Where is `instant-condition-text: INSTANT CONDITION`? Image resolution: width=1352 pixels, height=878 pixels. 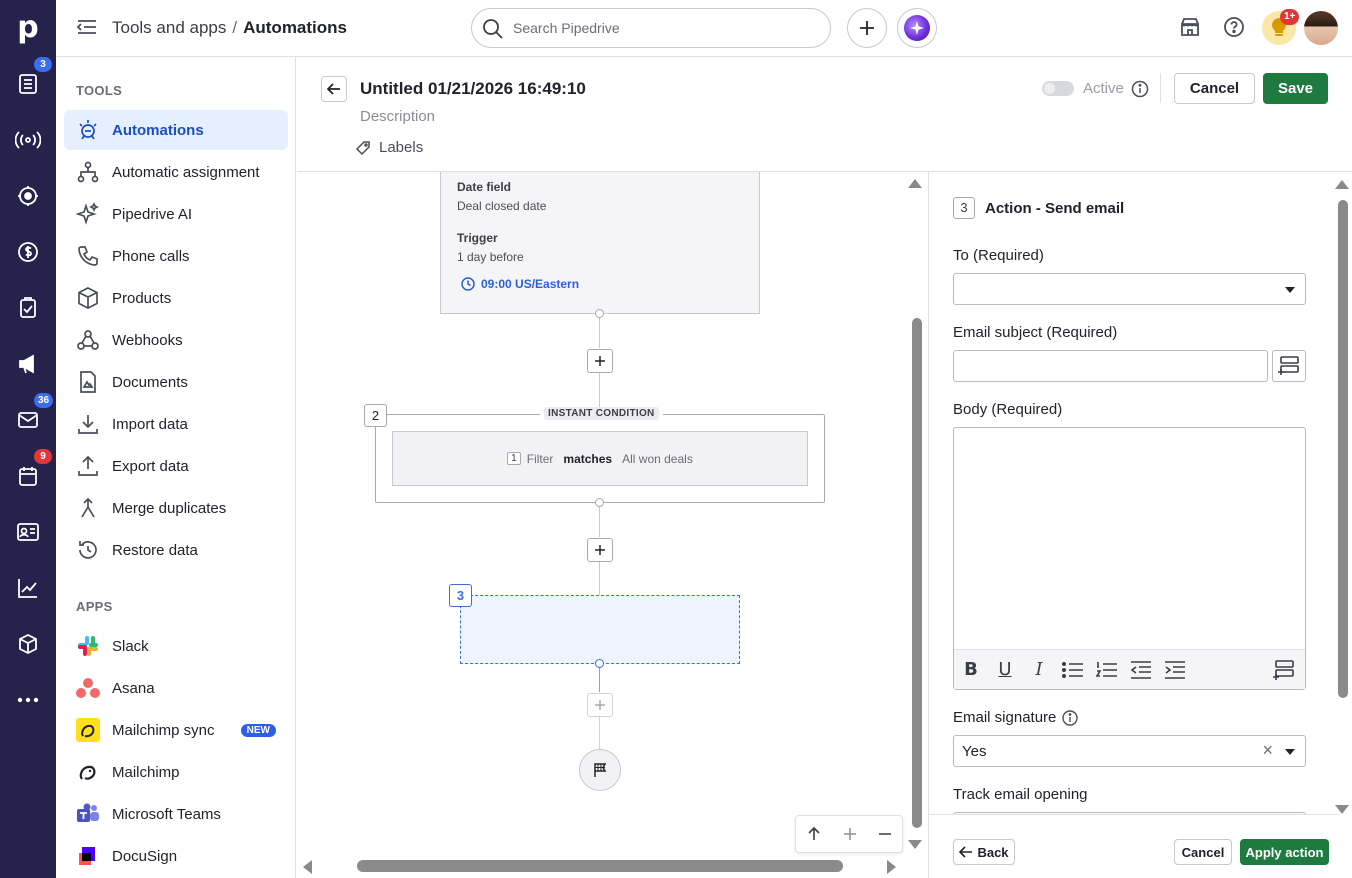 instant-condition-text: INSTANT CONDITION is located at coordinates (601, 413).